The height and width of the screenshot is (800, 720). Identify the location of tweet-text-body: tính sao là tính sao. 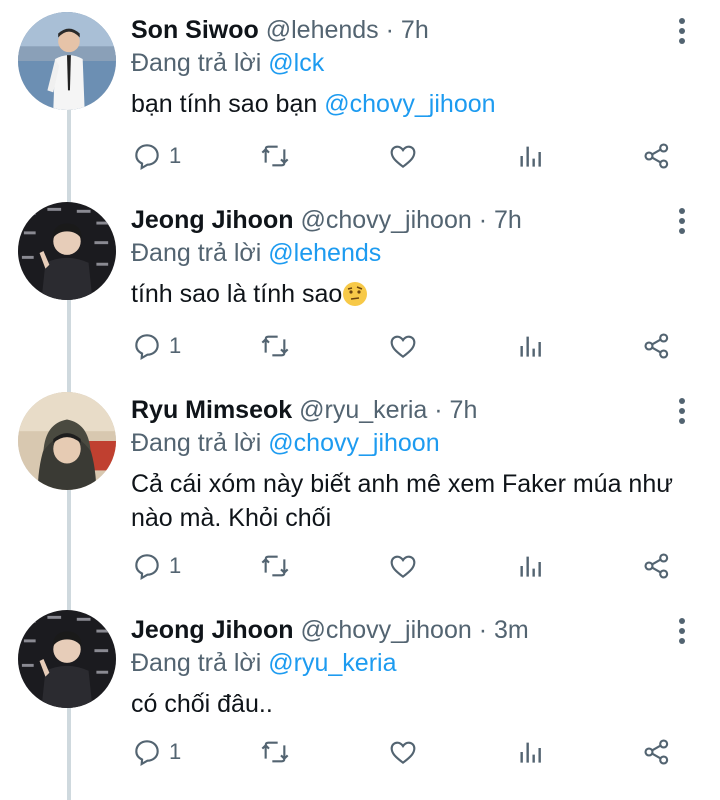
(237, 294).